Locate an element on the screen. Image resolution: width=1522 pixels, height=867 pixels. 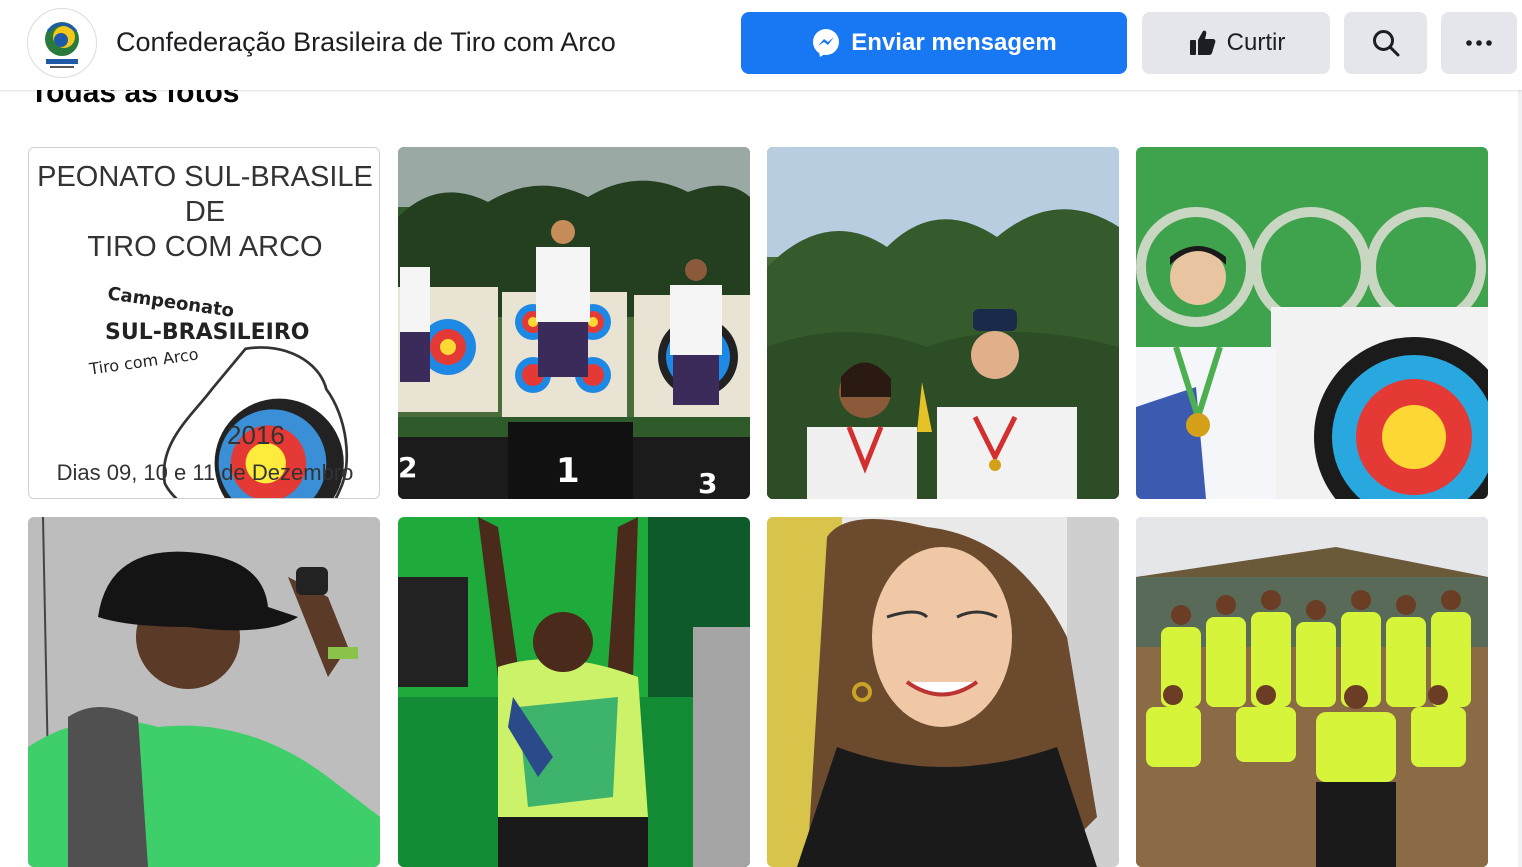
portrait-photo is located at coordinates (943, 692).